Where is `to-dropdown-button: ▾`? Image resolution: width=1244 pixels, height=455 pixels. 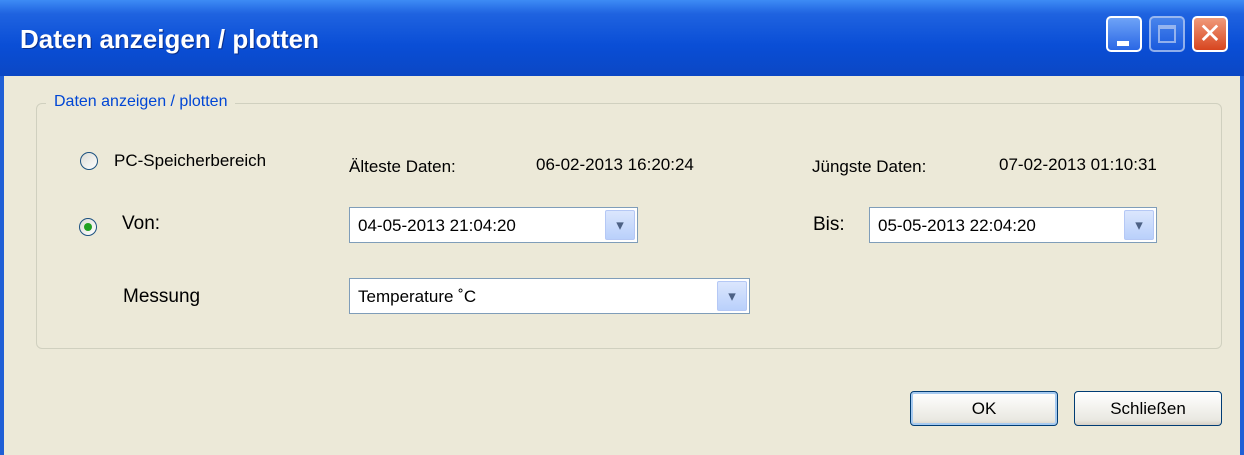 to-dropdown-button: ▾ is located at coordinates (1139, 225).